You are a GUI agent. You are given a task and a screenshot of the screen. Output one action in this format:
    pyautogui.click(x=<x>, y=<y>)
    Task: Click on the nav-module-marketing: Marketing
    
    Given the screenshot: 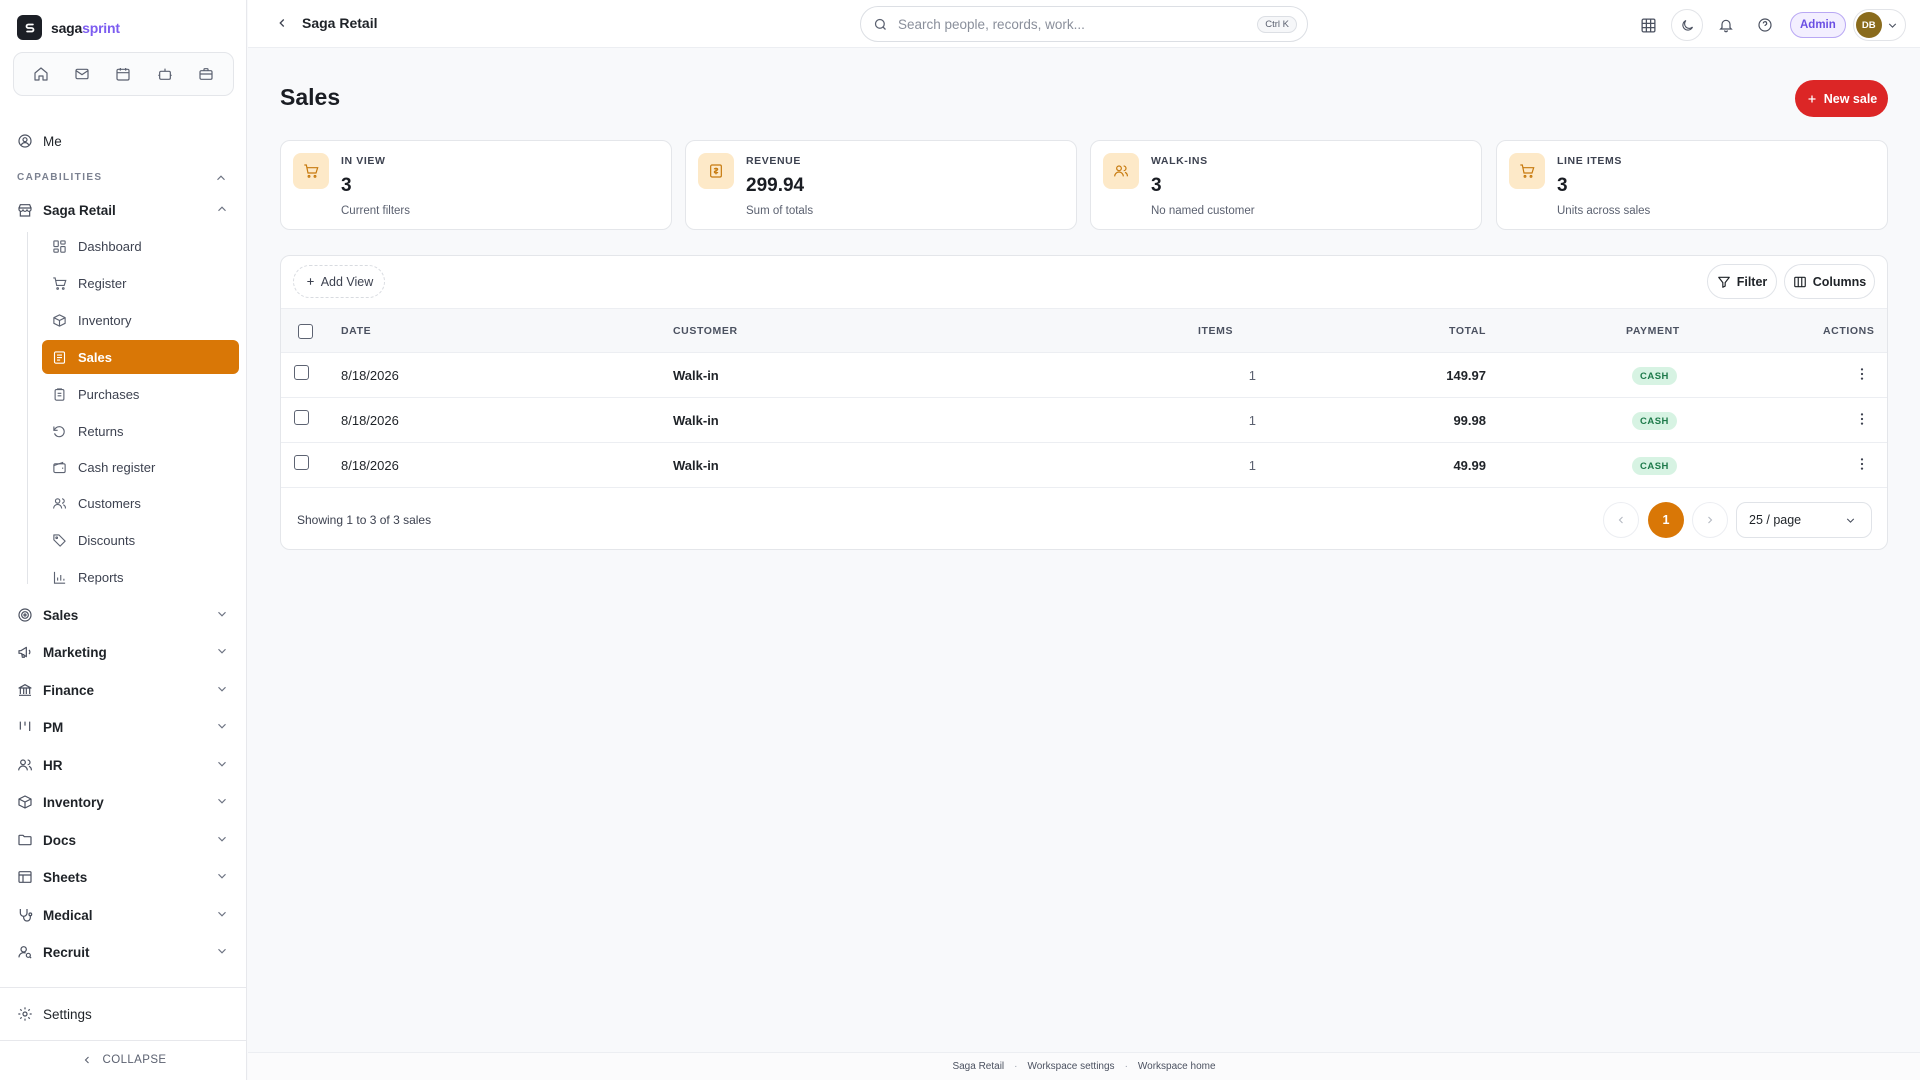 What is the action you would take?
    pyautogui.click(x=123, y=652)
    